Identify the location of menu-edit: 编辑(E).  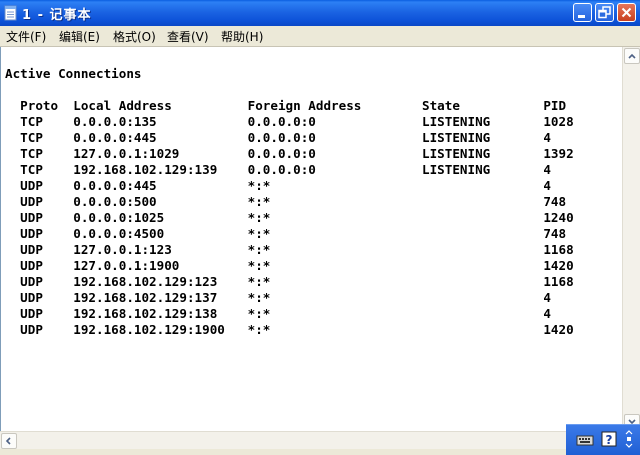
(79, 36).